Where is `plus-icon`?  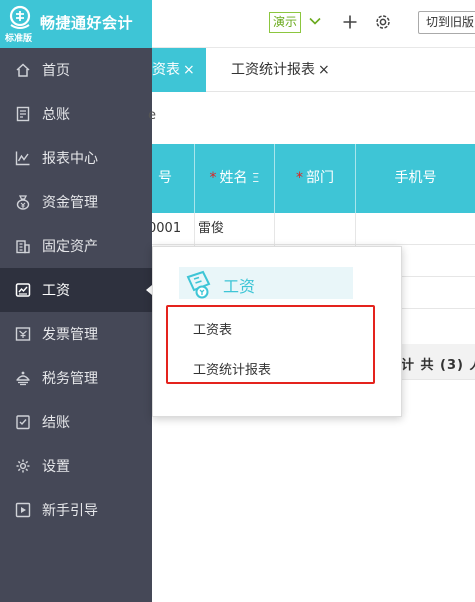 plus-icon is located at coordinates (350, 22).